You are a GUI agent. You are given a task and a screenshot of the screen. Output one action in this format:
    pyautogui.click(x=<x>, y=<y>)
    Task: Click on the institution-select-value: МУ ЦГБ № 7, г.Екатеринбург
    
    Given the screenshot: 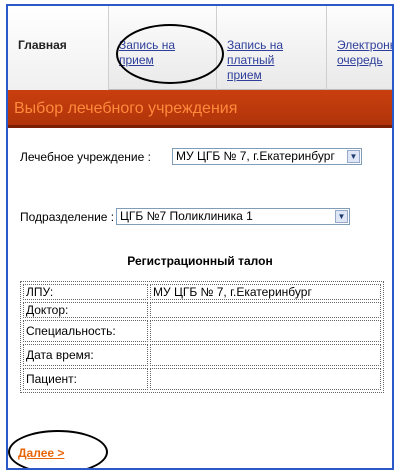 What is the action you would take?
    pyautogui.click(x=255, y=156)
    